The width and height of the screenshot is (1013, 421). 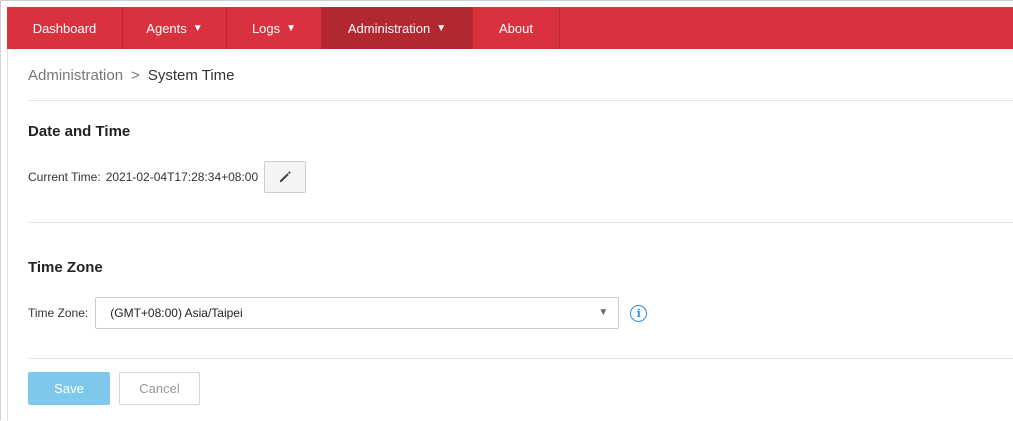 I want to click on nav-dashboard: Dashboard, so click(x=65, y=28).